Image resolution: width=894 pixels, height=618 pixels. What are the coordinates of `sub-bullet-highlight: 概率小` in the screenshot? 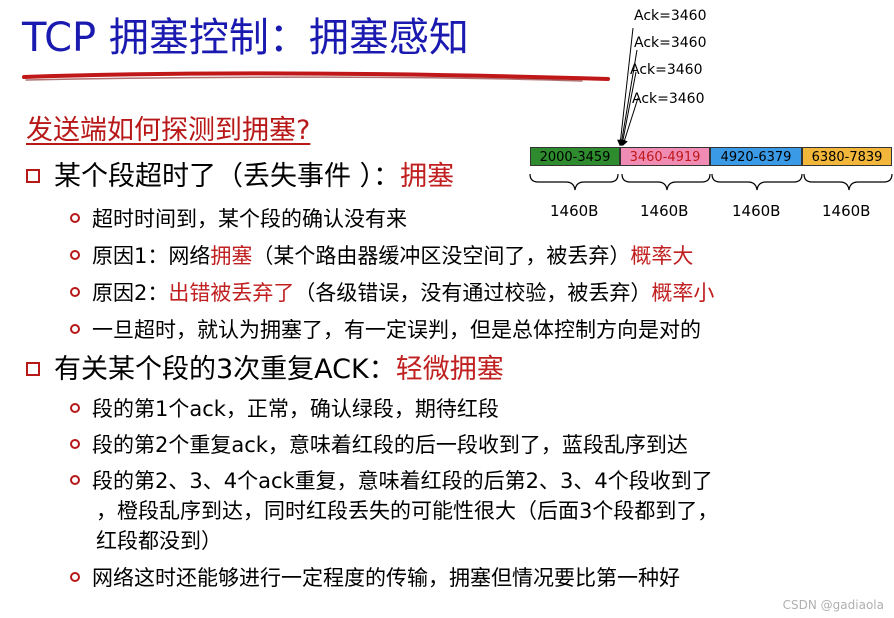 It's located at (683, 293).